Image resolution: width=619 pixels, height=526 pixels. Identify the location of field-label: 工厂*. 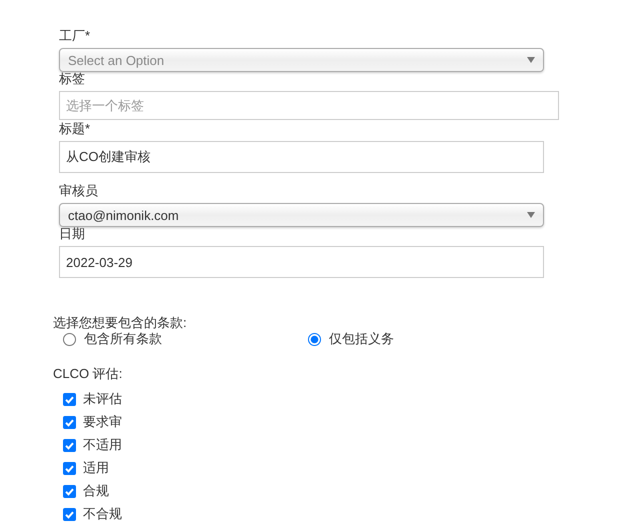
(74, 36).